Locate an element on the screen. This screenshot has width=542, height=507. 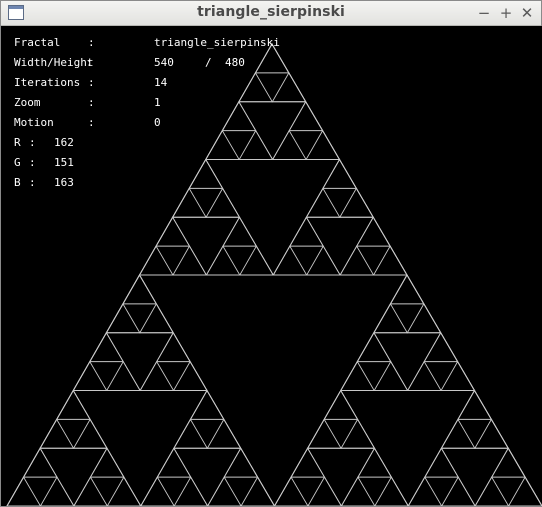
fractal-value: triangle_sierpinski is located at coordinates (217, 42).